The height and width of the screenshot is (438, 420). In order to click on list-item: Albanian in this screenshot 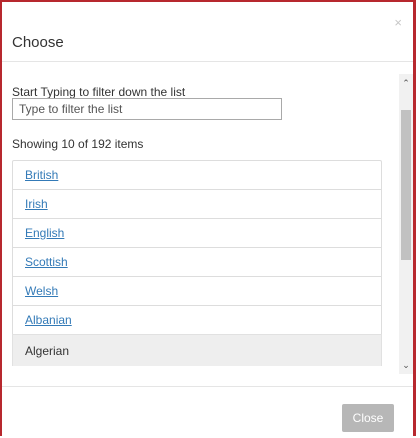, I will do `click(197, 319)`.